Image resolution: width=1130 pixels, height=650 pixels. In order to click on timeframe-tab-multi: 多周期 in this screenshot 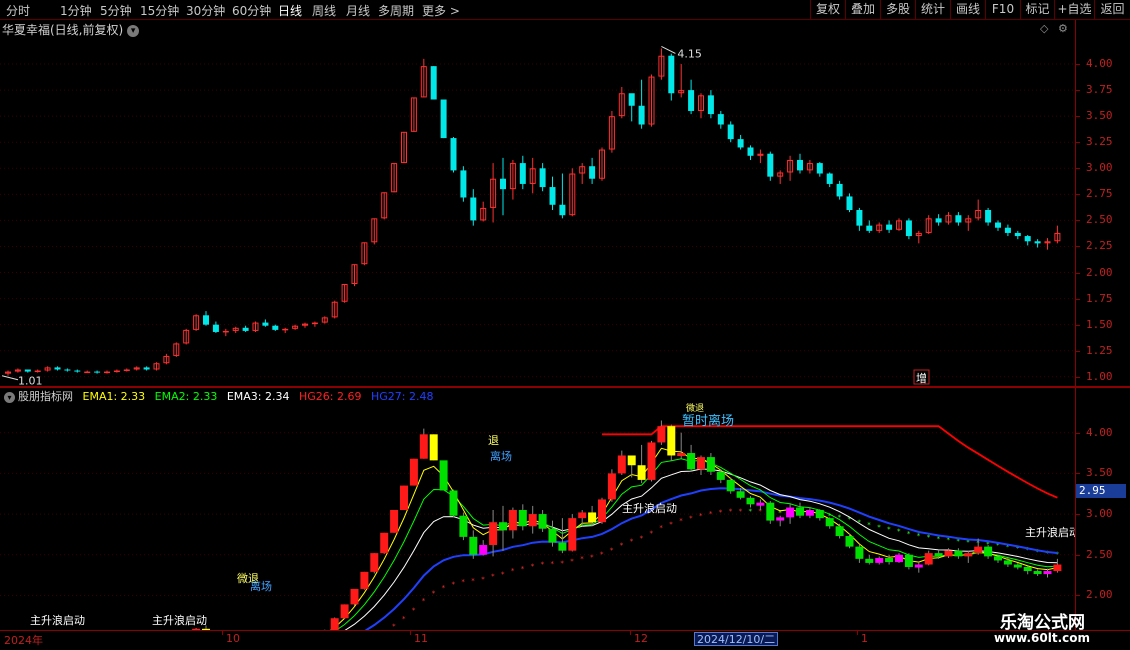, I will do `click(396, 10)`.